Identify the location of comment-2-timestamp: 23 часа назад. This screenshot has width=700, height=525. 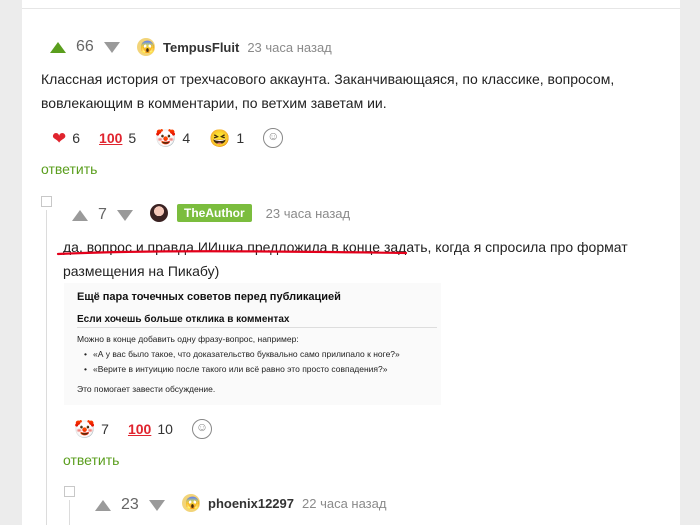
(308, 213).